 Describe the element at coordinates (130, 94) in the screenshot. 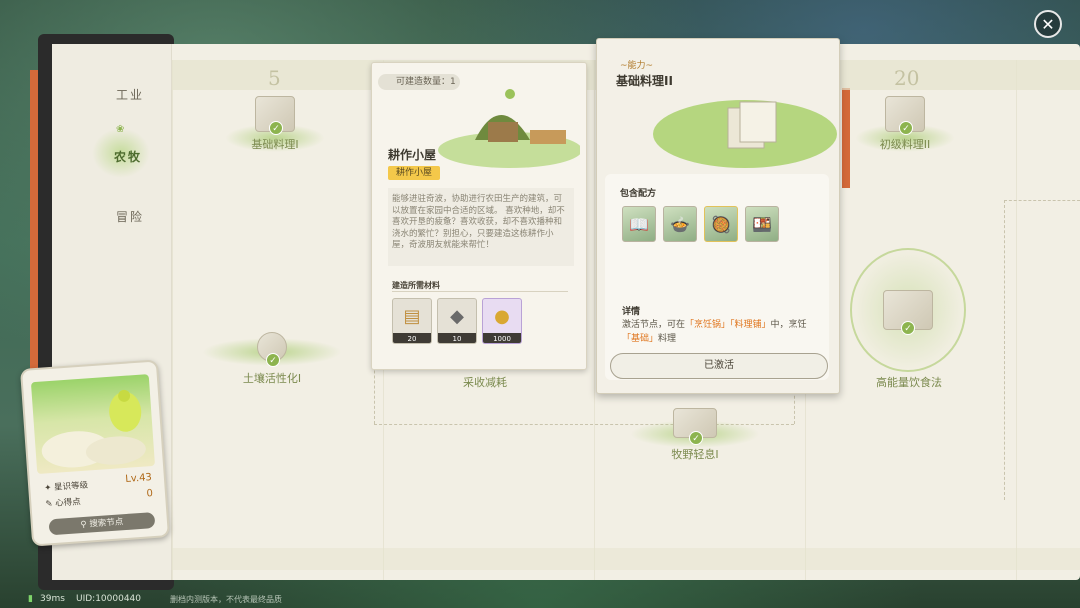

I see `tab-industry: 工业` at that location.